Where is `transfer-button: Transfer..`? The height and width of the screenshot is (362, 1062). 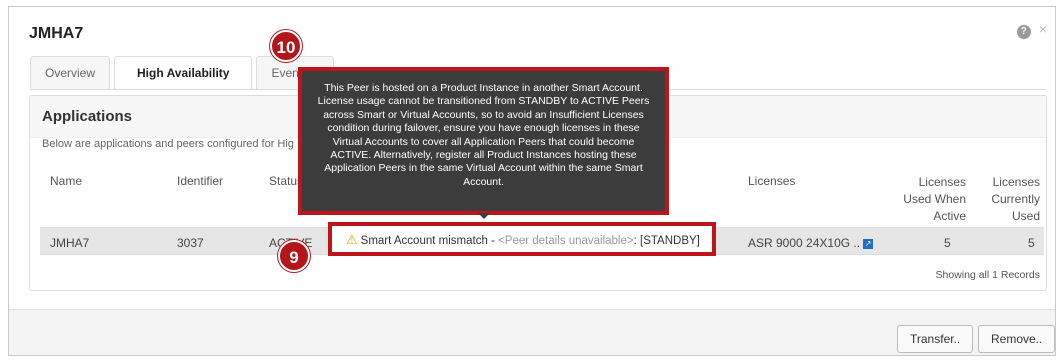
transfer-button: Transfer.. is located at coordinates (935, 339).